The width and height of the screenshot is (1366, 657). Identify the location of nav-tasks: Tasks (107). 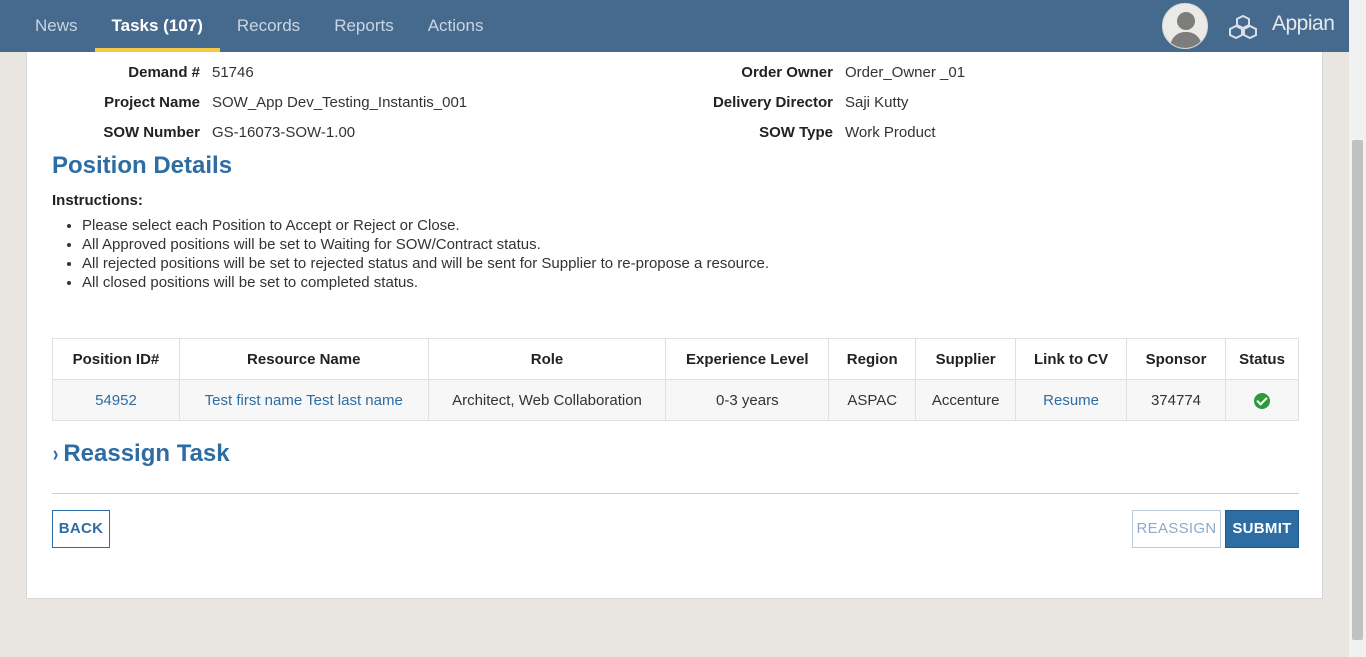
(157, 26).